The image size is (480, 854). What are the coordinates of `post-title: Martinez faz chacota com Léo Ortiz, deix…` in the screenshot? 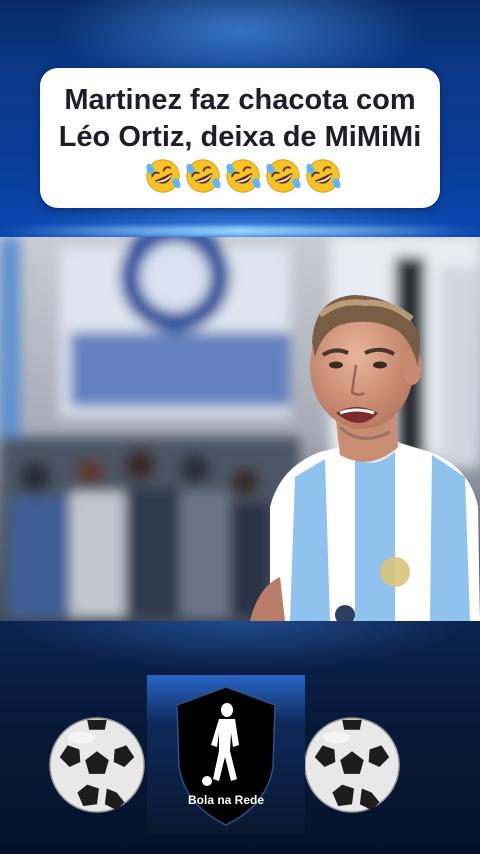 It's located at (240, 137).